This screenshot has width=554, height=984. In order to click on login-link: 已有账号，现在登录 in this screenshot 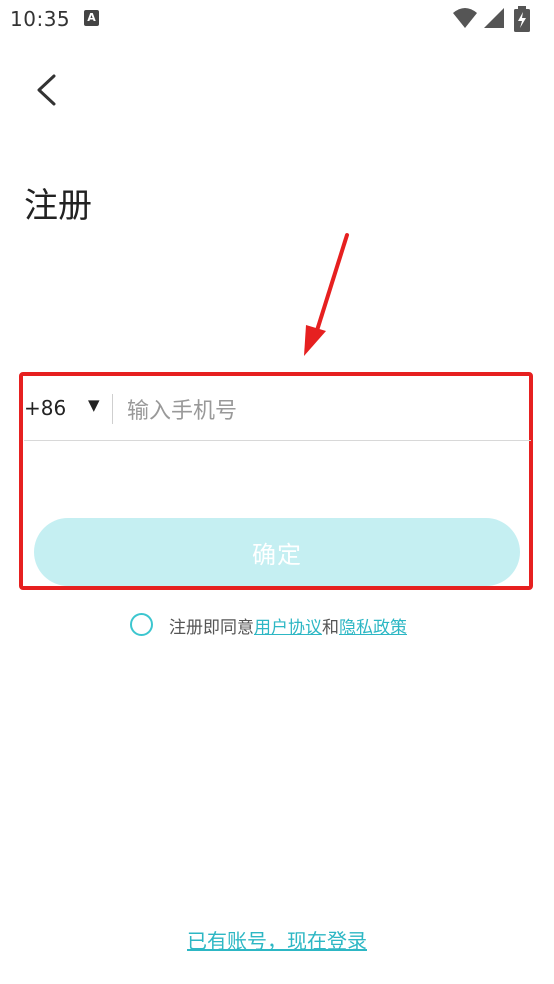, I will do `click(277, 941)`.